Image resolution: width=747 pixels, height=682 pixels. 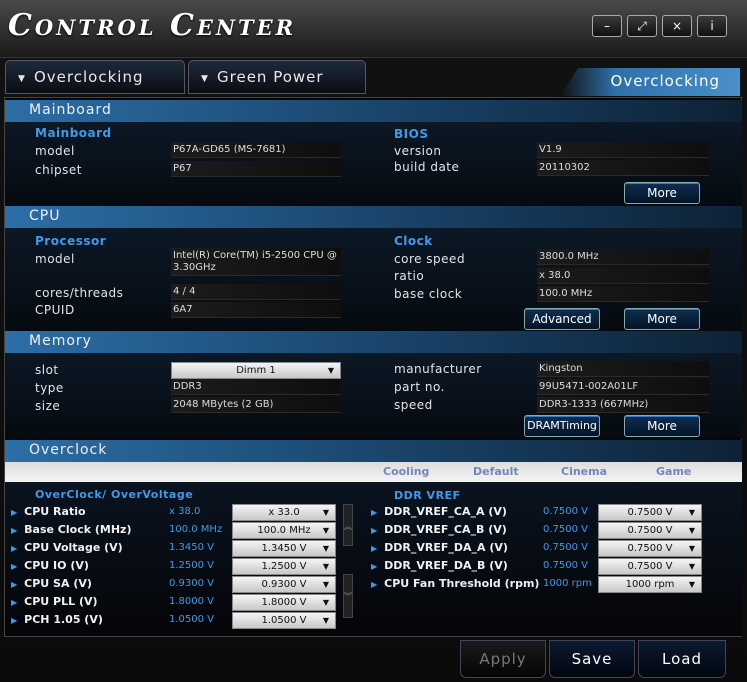 What do you see at coordinates (284, 512) in the screenshot?
I see `oc-value-dropdown: x 33.0 ▼` at bounding box center [284, 512].